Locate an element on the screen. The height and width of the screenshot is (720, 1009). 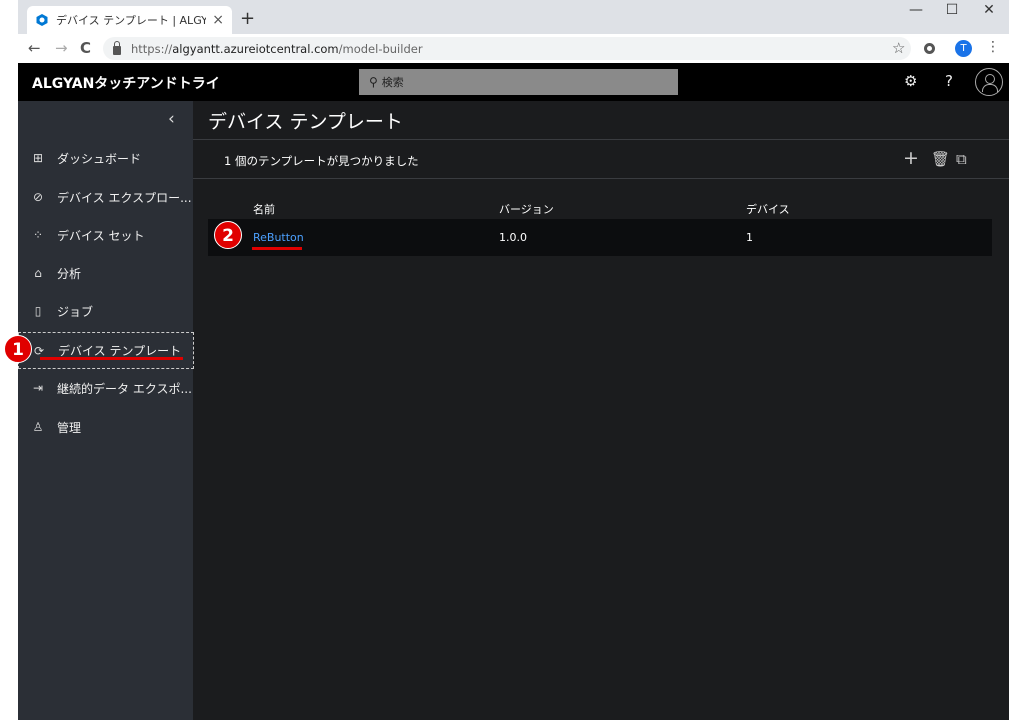
user-avatar-icon is located at coordinates (989, 82).